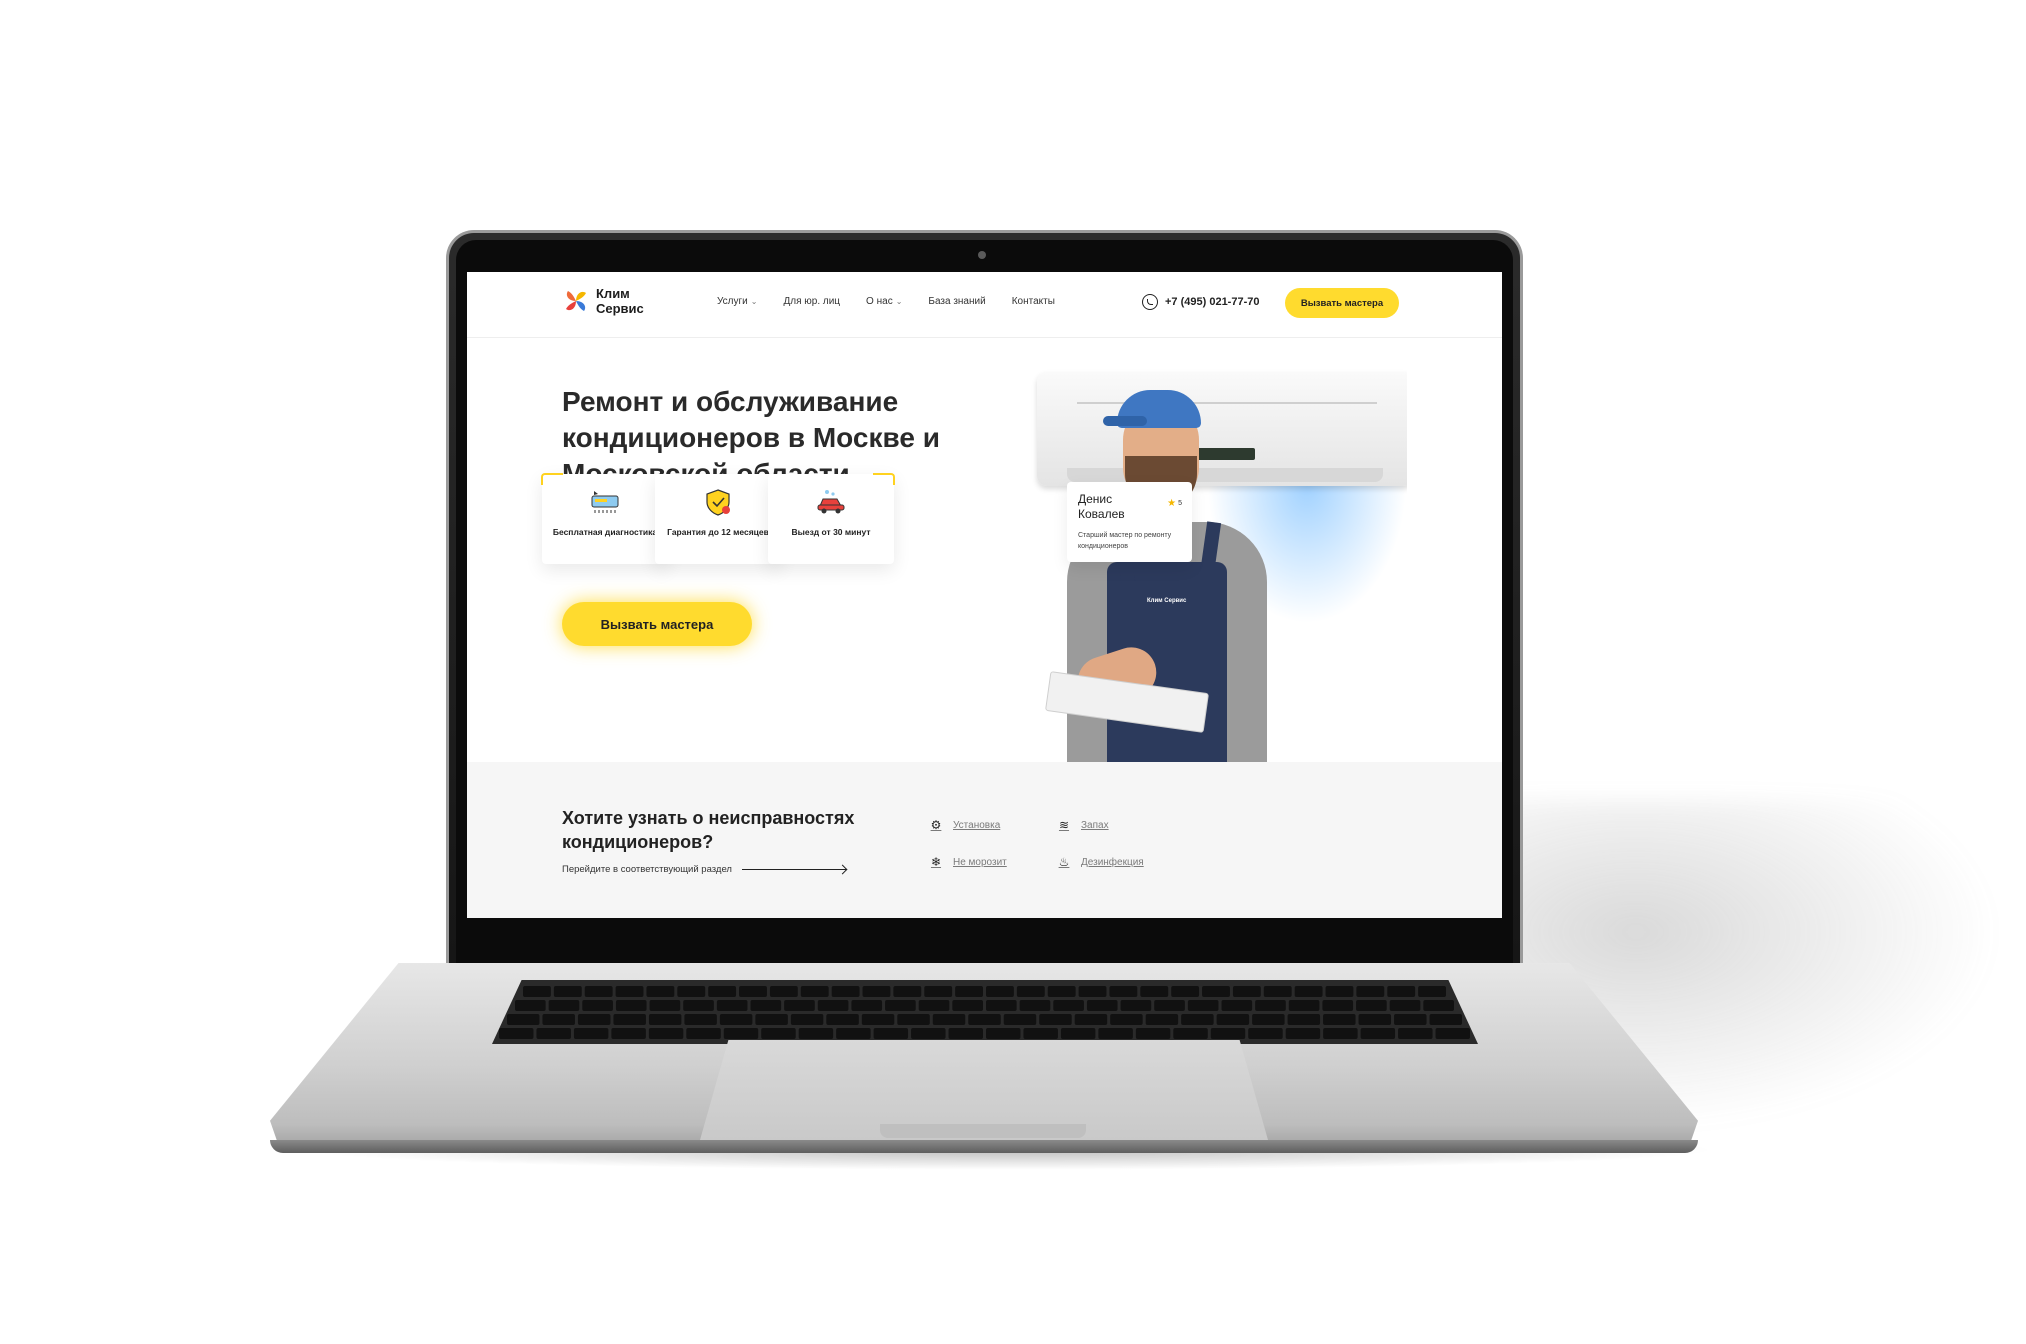 Image resolution: width=2026 pixels, height=1344 pixels. Describe the element at coordinates (1125, 421) in the screenshot. I see `technician-cap-visor` at that location.